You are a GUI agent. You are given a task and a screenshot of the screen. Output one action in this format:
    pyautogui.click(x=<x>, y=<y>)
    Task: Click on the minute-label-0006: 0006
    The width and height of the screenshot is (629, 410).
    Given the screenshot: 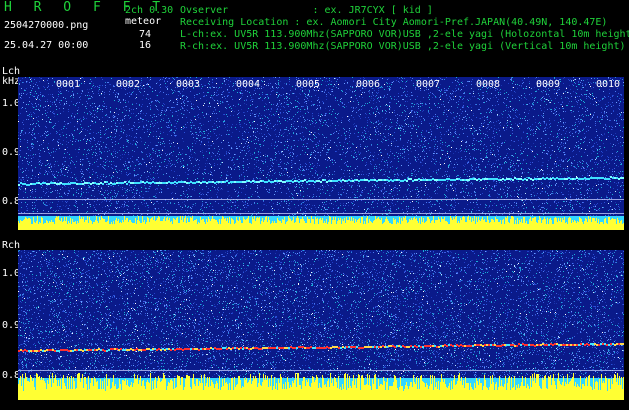 What is the action you would take?
    pyautogui.click(x=368, y=84)
    